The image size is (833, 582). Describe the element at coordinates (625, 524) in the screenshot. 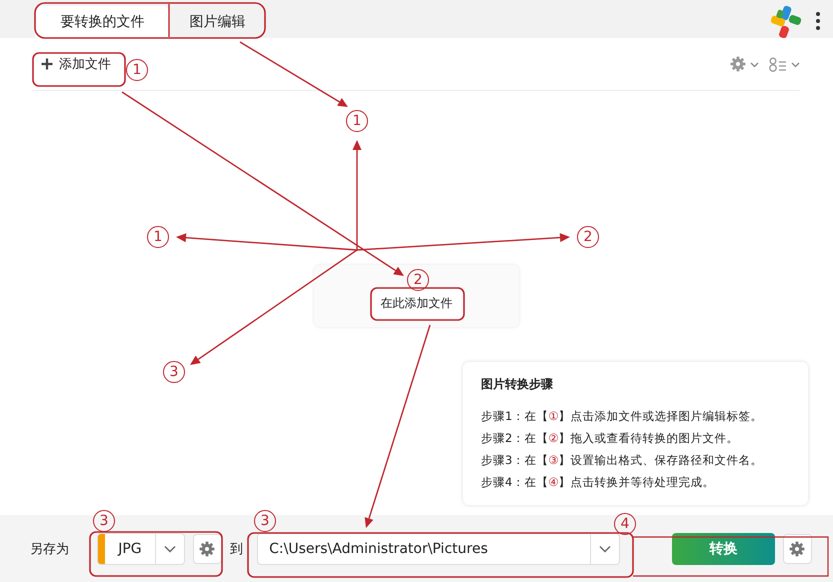

I see `step-number-marker: 4` at that location.